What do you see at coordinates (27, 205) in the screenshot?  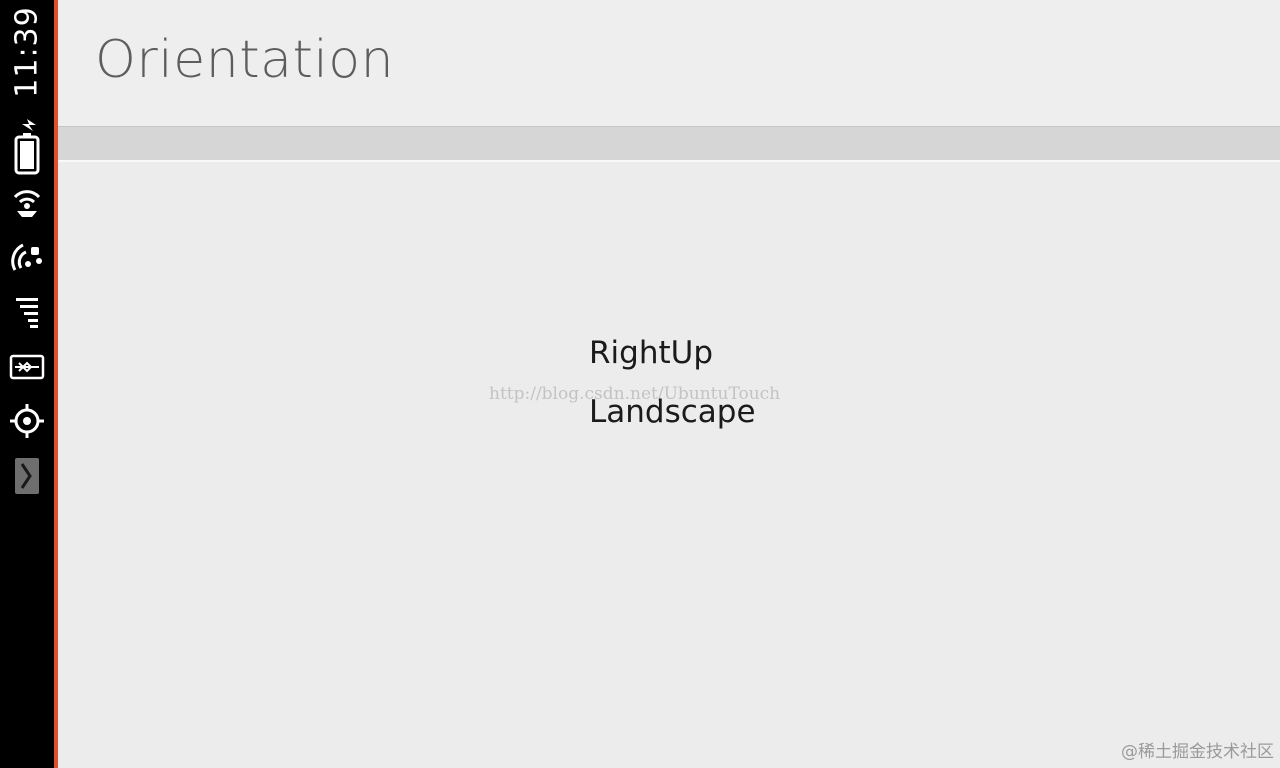 I see `speaker-icon` at bounding box center [27, 205].